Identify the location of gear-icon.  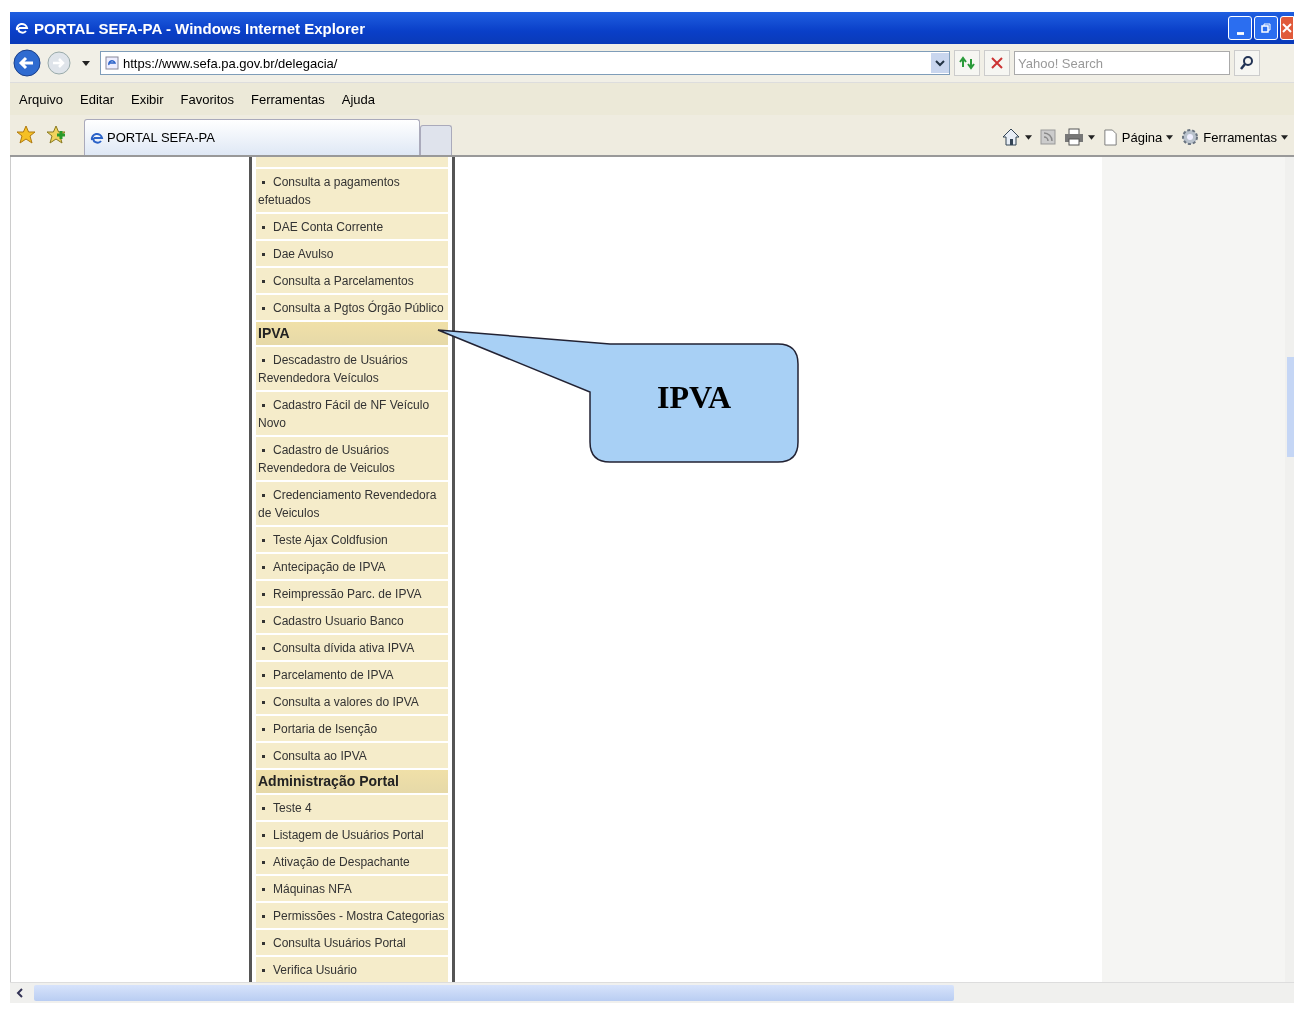
(1190, 137).